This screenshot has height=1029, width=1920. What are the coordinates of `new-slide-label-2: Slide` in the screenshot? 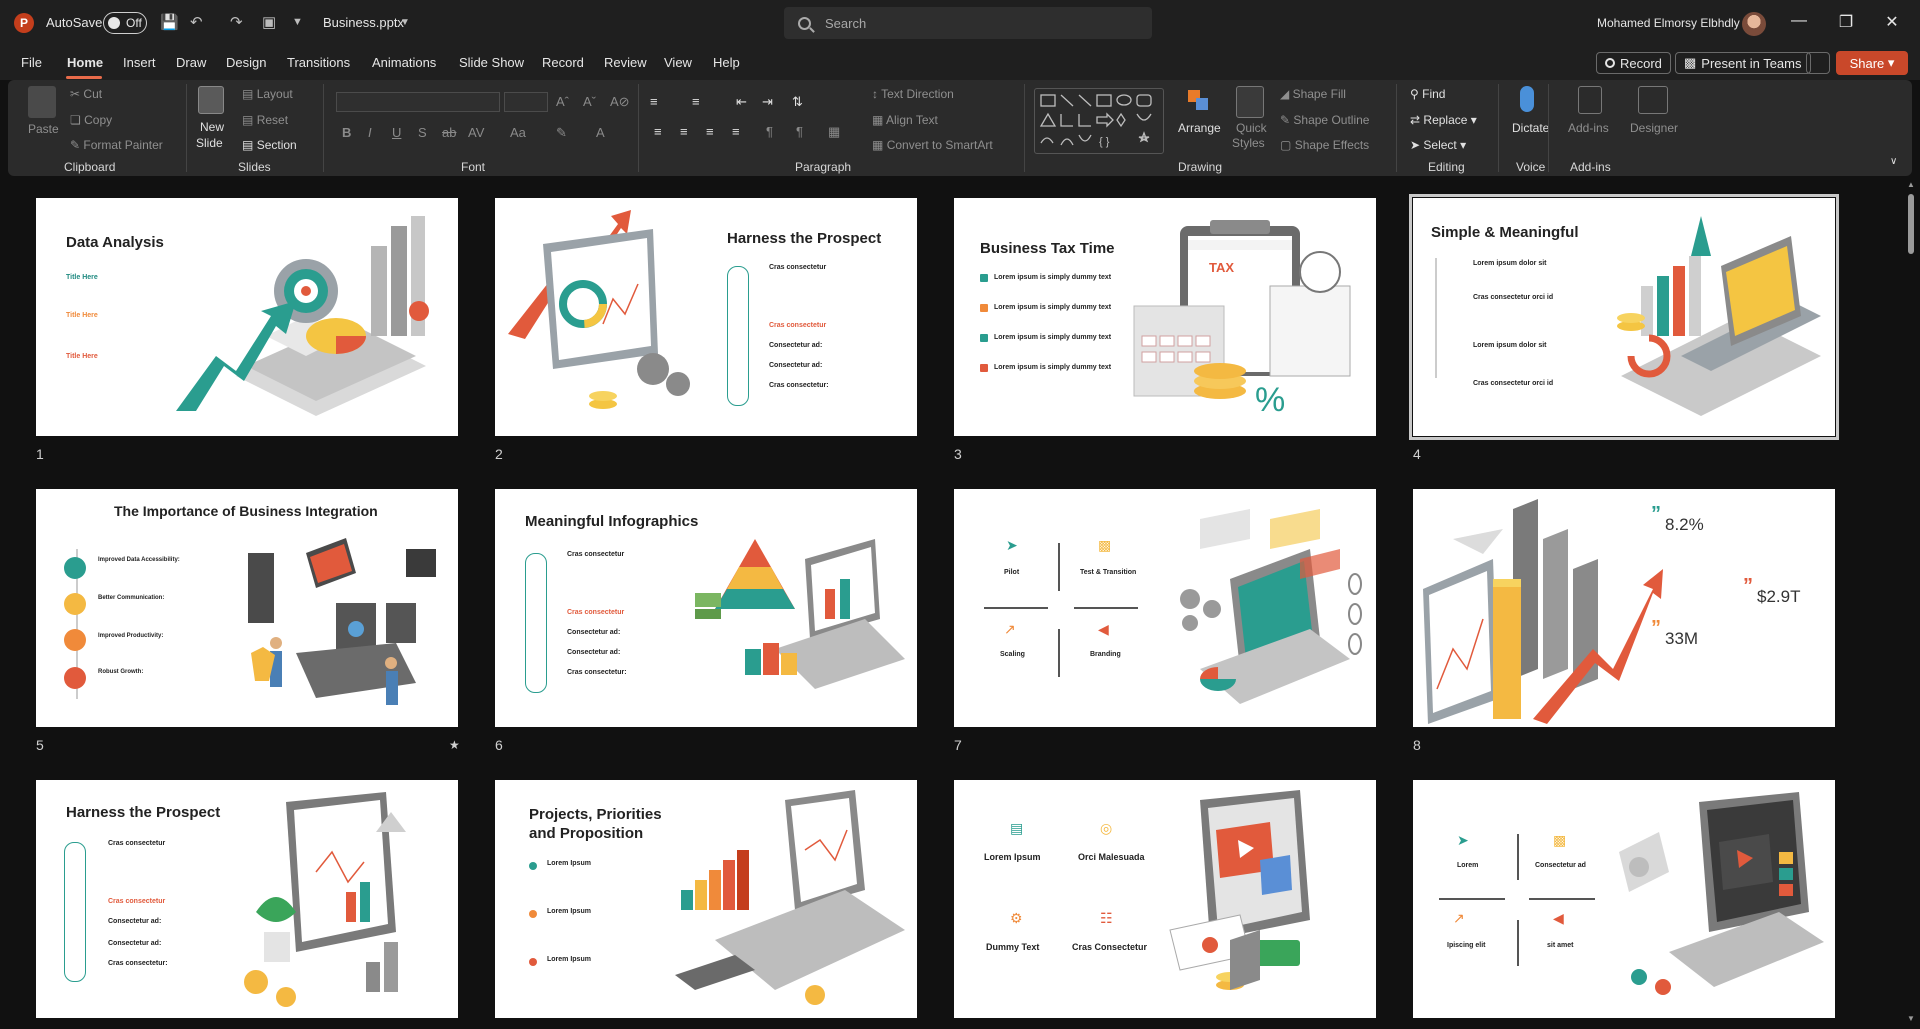 It's located at (209, 143).